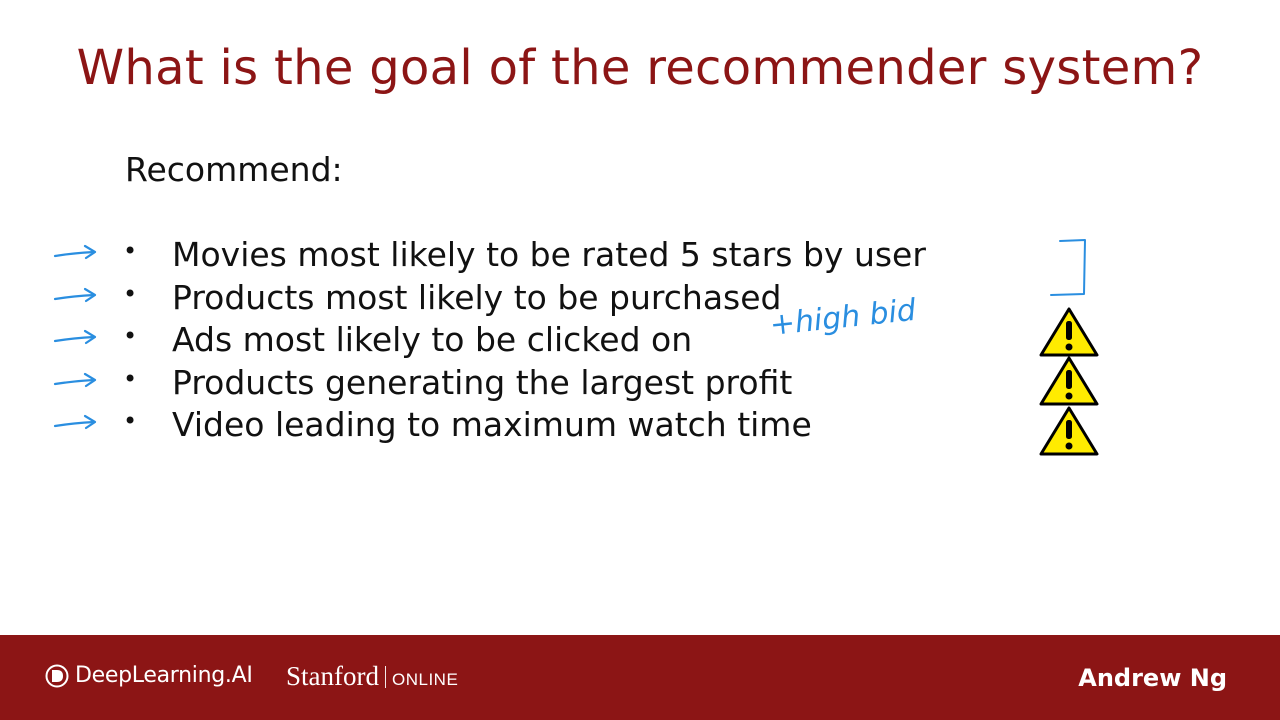  What do you see at coordinates (425, 679) in the screenshot?
I see `online-logo-text: ONLINE` at bounding box center [425, 679].